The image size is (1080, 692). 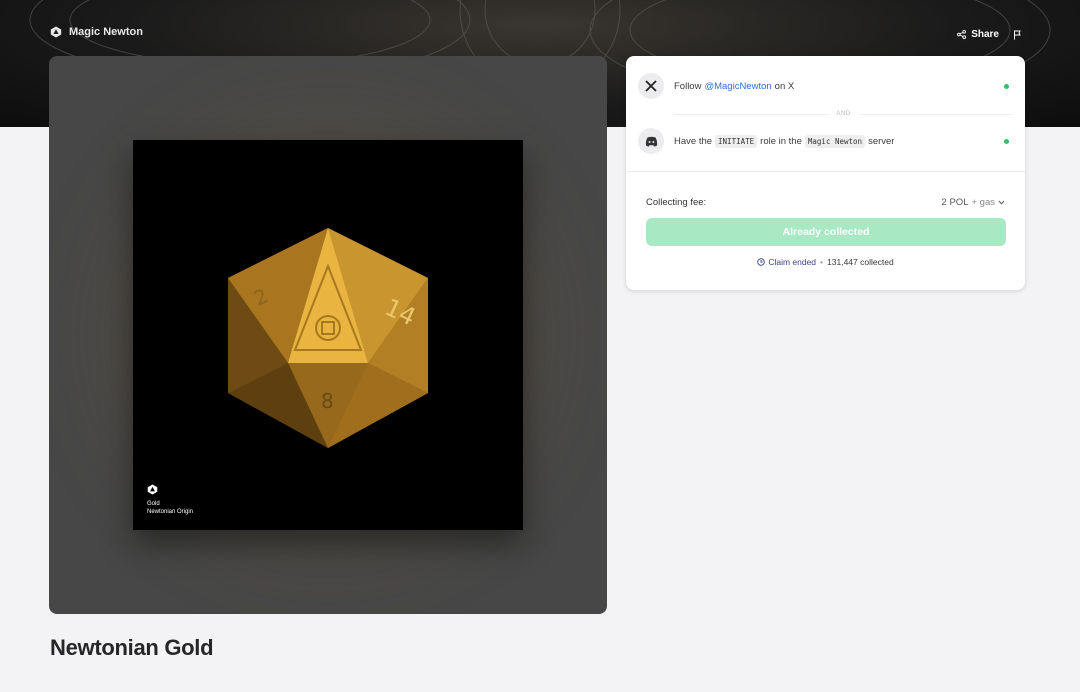 What do you see at coordinates (881, 141) in the screenshot?
I see `discord-suffix: server` at bounding box center [881, 141].